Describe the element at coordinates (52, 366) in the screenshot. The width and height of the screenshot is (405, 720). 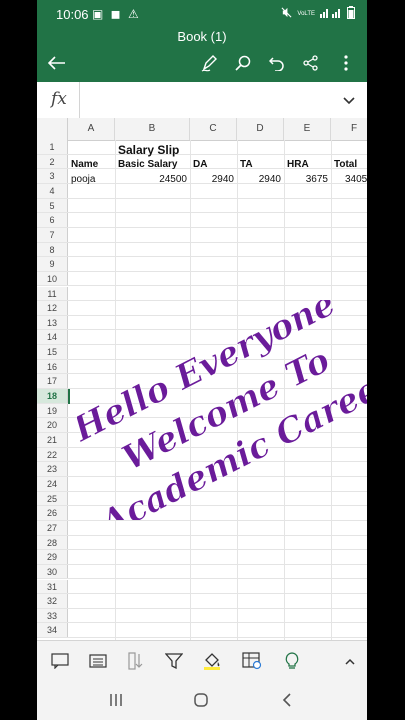
I see `row-header: 16` at that location.